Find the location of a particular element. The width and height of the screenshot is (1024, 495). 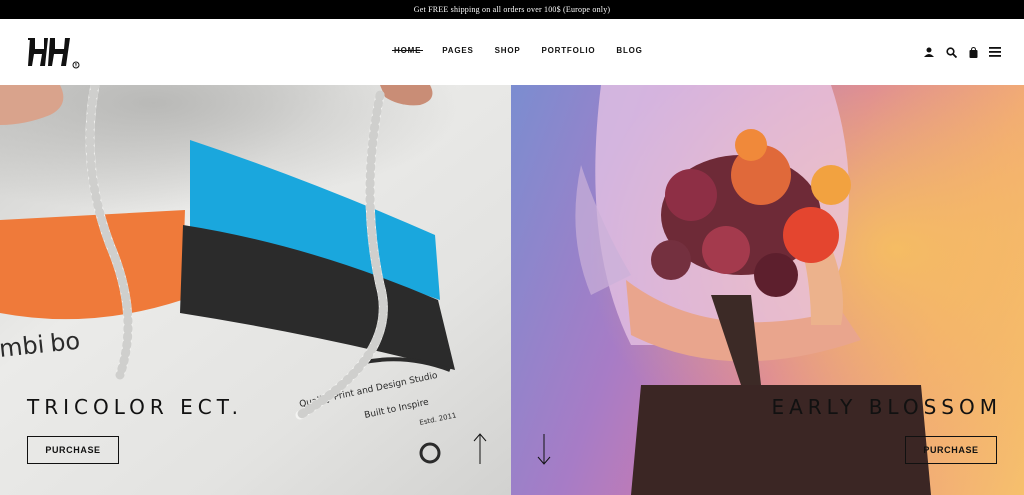

nav-item-blog: BLOG is located at coordinates (629, 50).